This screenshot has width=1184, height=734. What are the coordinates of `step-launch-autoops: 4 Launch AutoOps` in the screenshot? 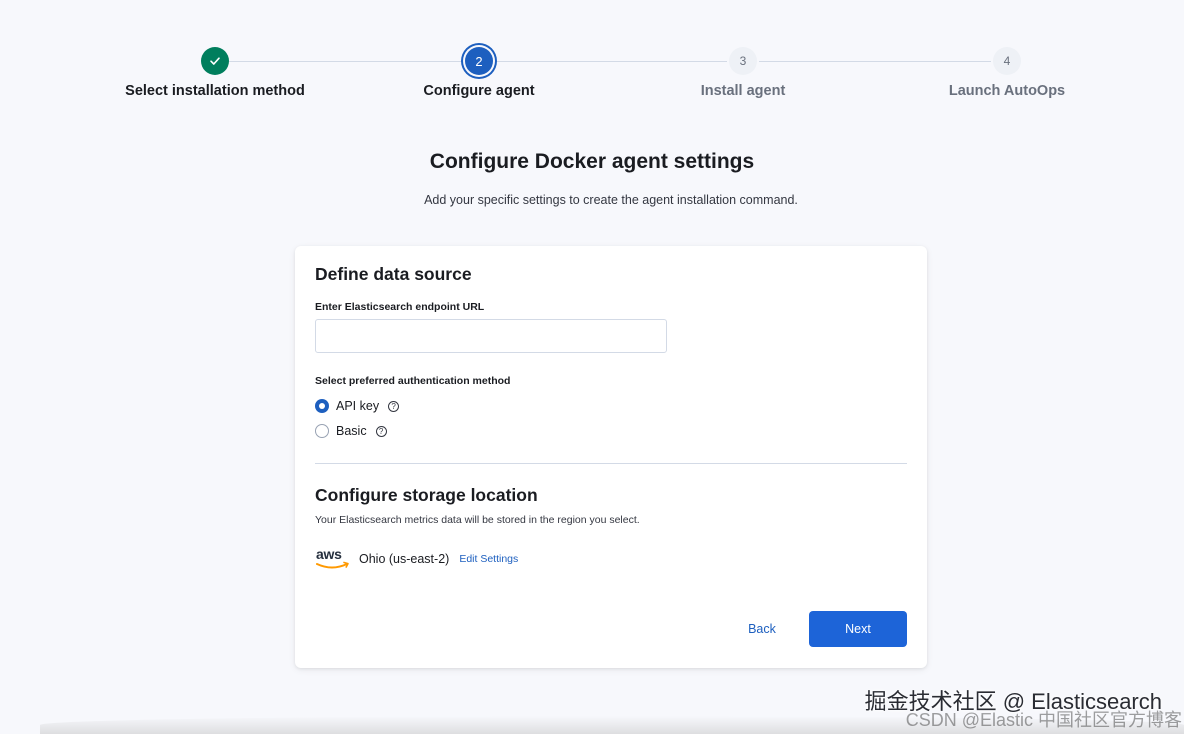 It's located at (1007, 72).